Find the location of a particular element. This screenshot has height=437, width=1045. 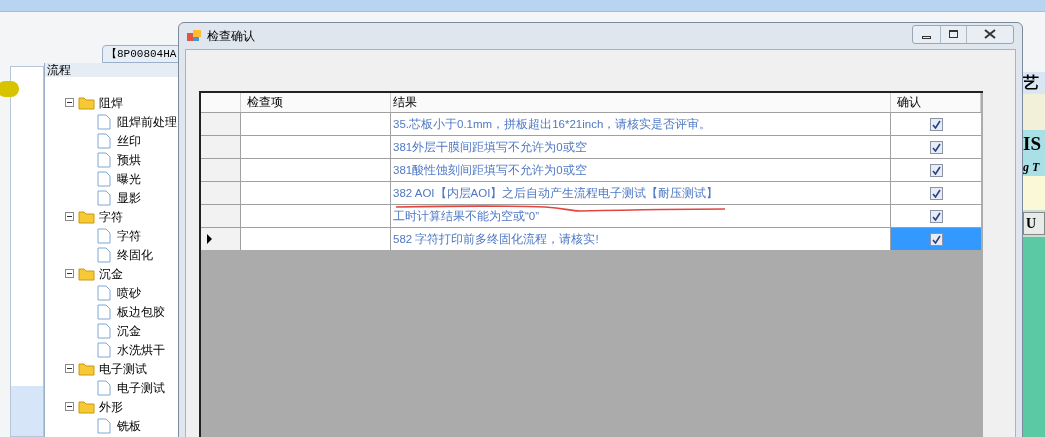

maximize-icon is located at coordinates (953, 34).